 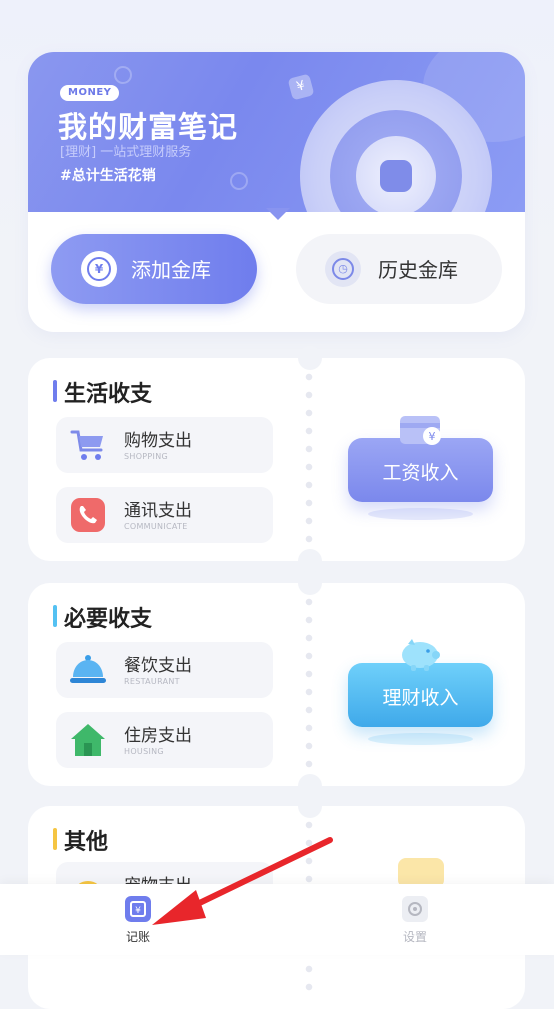 What do you see at coordinates (158, 511) in the screenshot?
I see `item-name: 通讯支出` at bounding box center [158, 511].